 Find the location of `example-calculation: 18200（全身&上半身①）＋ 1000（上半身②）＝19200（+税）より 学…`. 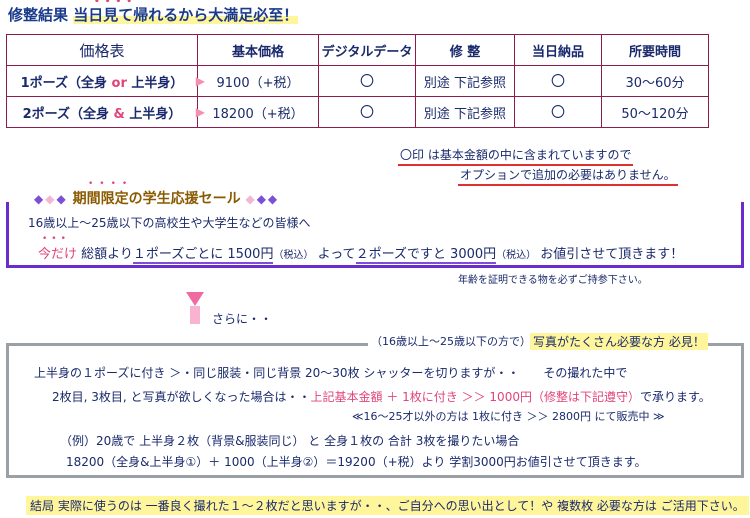

example-calculation: 18200（全身&上半身①）＋ 1000（上半身②）＝19200（+税）より 学… is located at coordinates (356, 462).